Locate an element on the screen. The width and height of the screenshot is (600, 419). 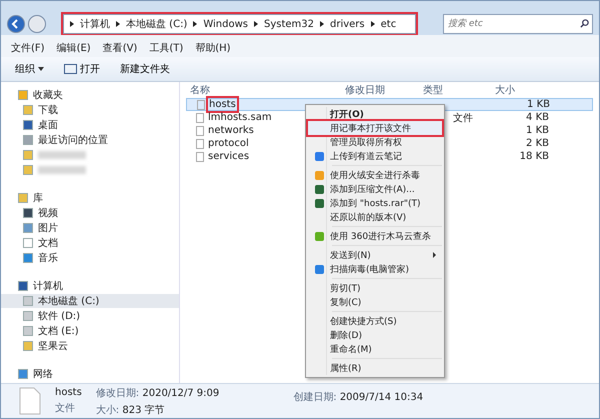
context-menu-item: 使用火绒安全进行杀毒 is located at coordinates (375, 175).